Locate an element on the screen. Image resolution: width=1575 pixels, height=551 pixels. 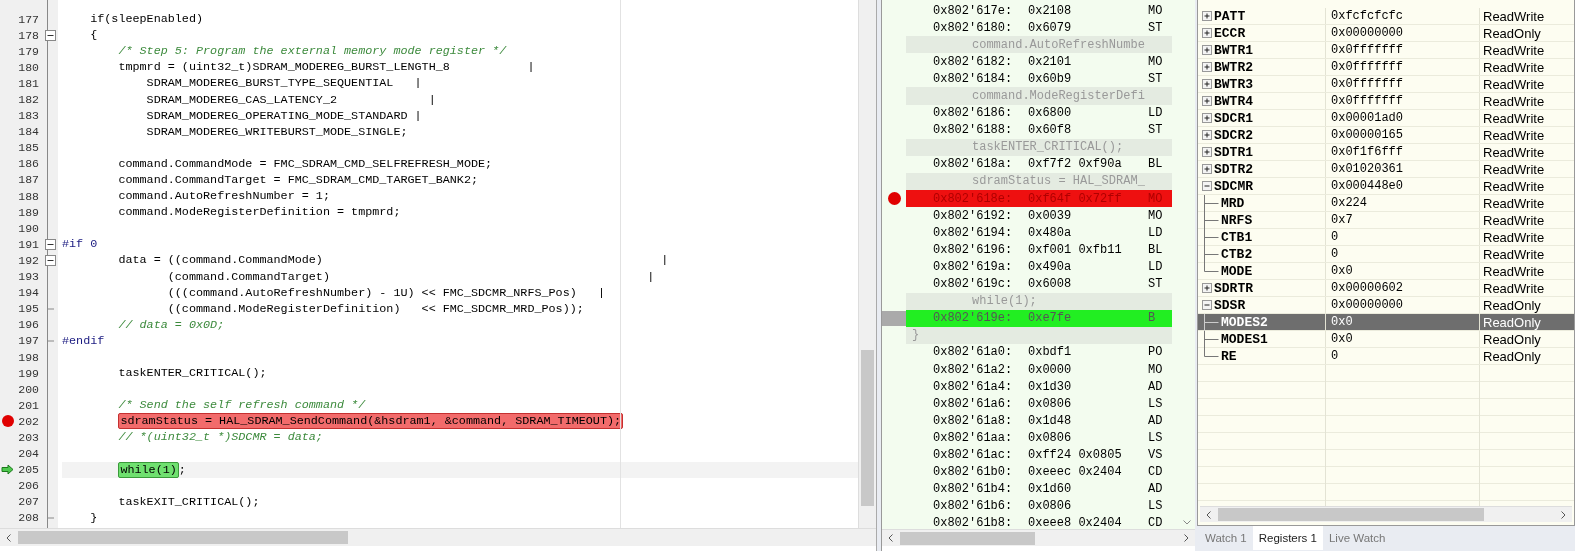
instruction-row: 0x802'6196: 0xf001 0xfb11 BL is located at coordinates (1039, 250).